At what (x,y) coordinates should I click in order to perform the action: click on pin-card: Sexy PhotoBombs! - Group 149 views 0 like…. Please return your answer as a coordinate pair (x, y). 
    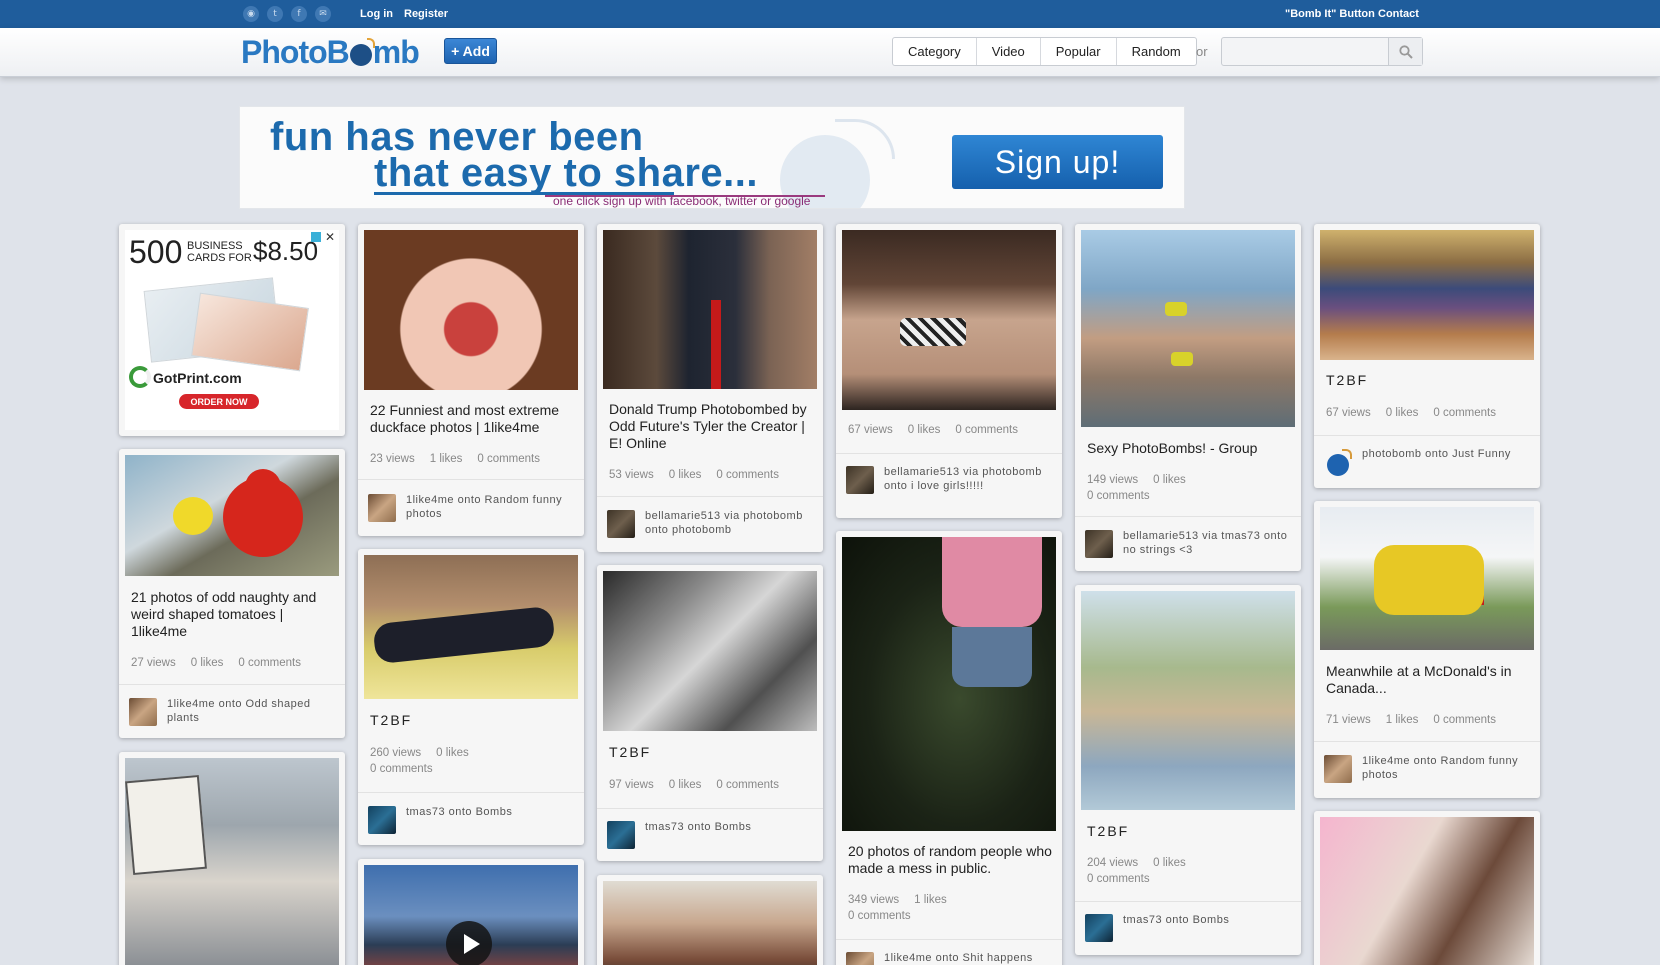
    Looking at the image, I should click on (1188, 397).